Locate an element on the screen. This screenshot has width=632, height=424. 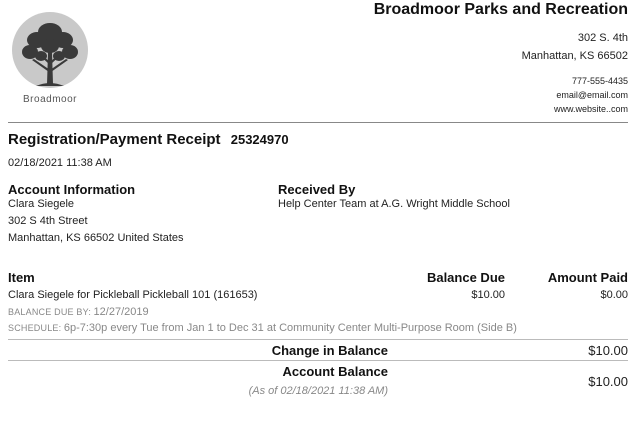
organization-name: Broadmoor Parks and Recreation is located at coordinates (500, 9).